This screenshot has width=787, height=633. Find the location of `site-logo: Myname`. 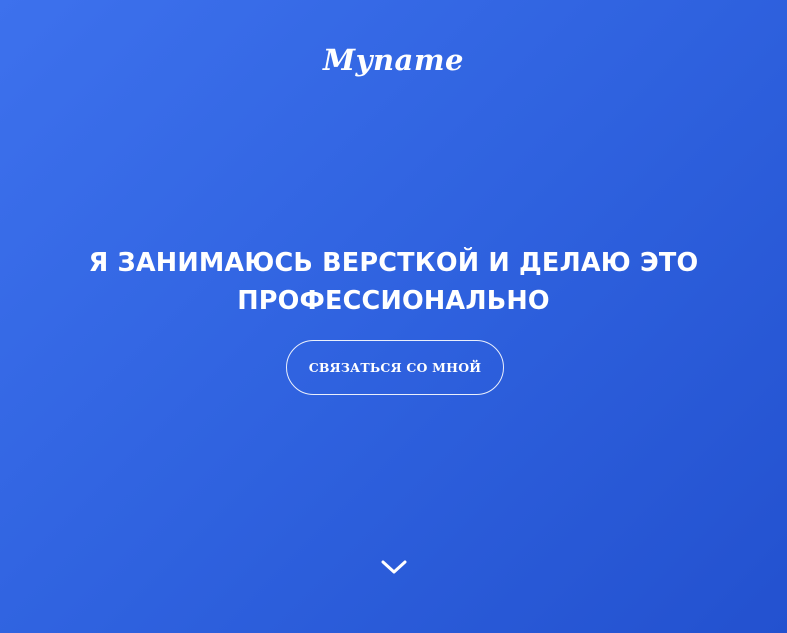

site-logo: Myname is located at coordinates (393, 60).